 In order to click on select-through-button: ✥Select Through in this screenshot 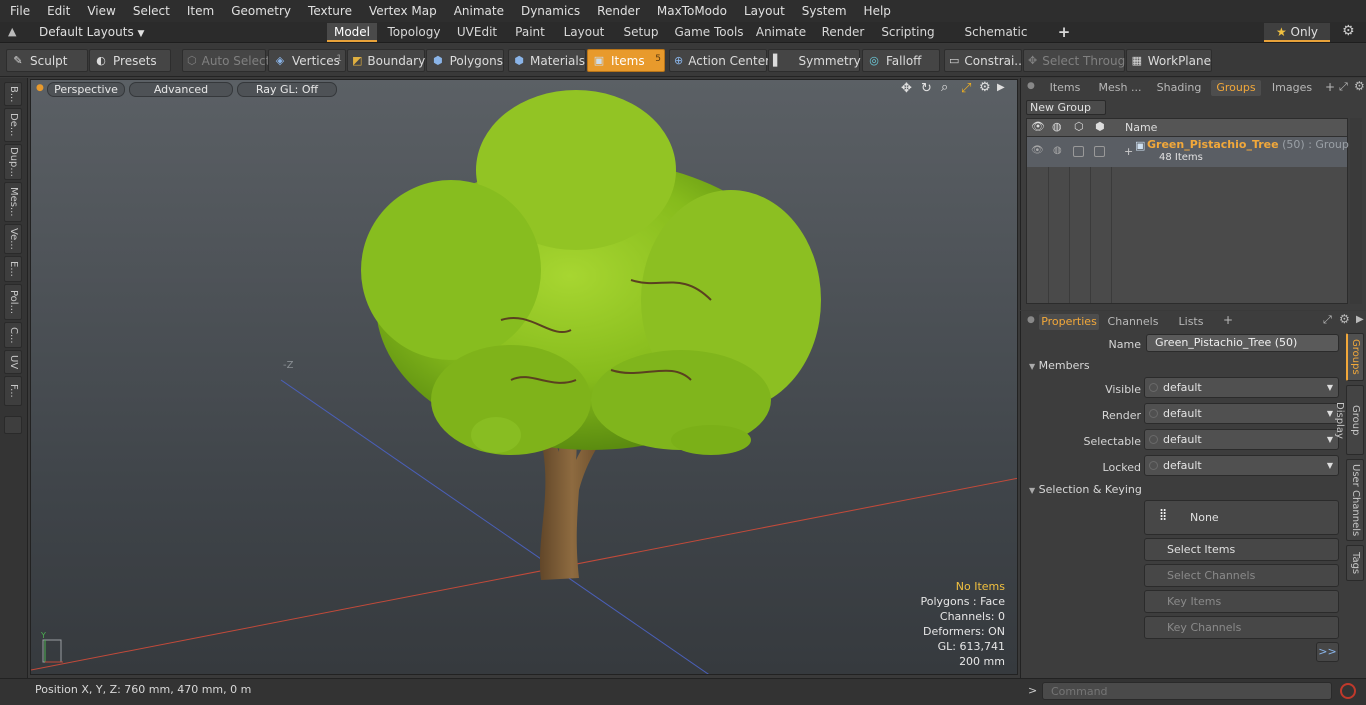, I will do `click(1074, 60)`.